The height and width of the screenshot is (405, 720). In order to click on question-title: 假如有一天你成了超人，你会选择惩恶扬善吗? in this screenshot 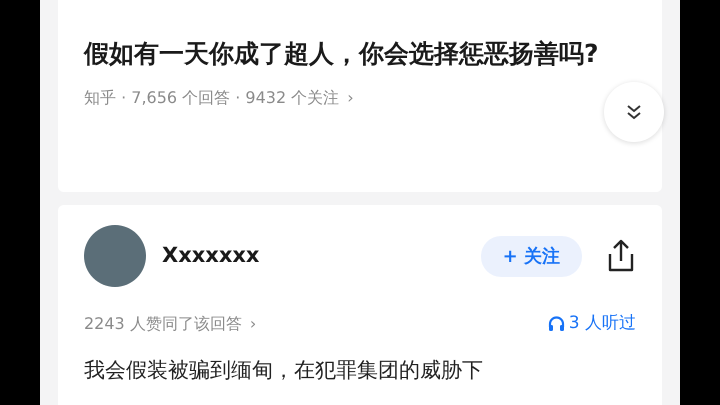, I will do `click(342, 54)`.